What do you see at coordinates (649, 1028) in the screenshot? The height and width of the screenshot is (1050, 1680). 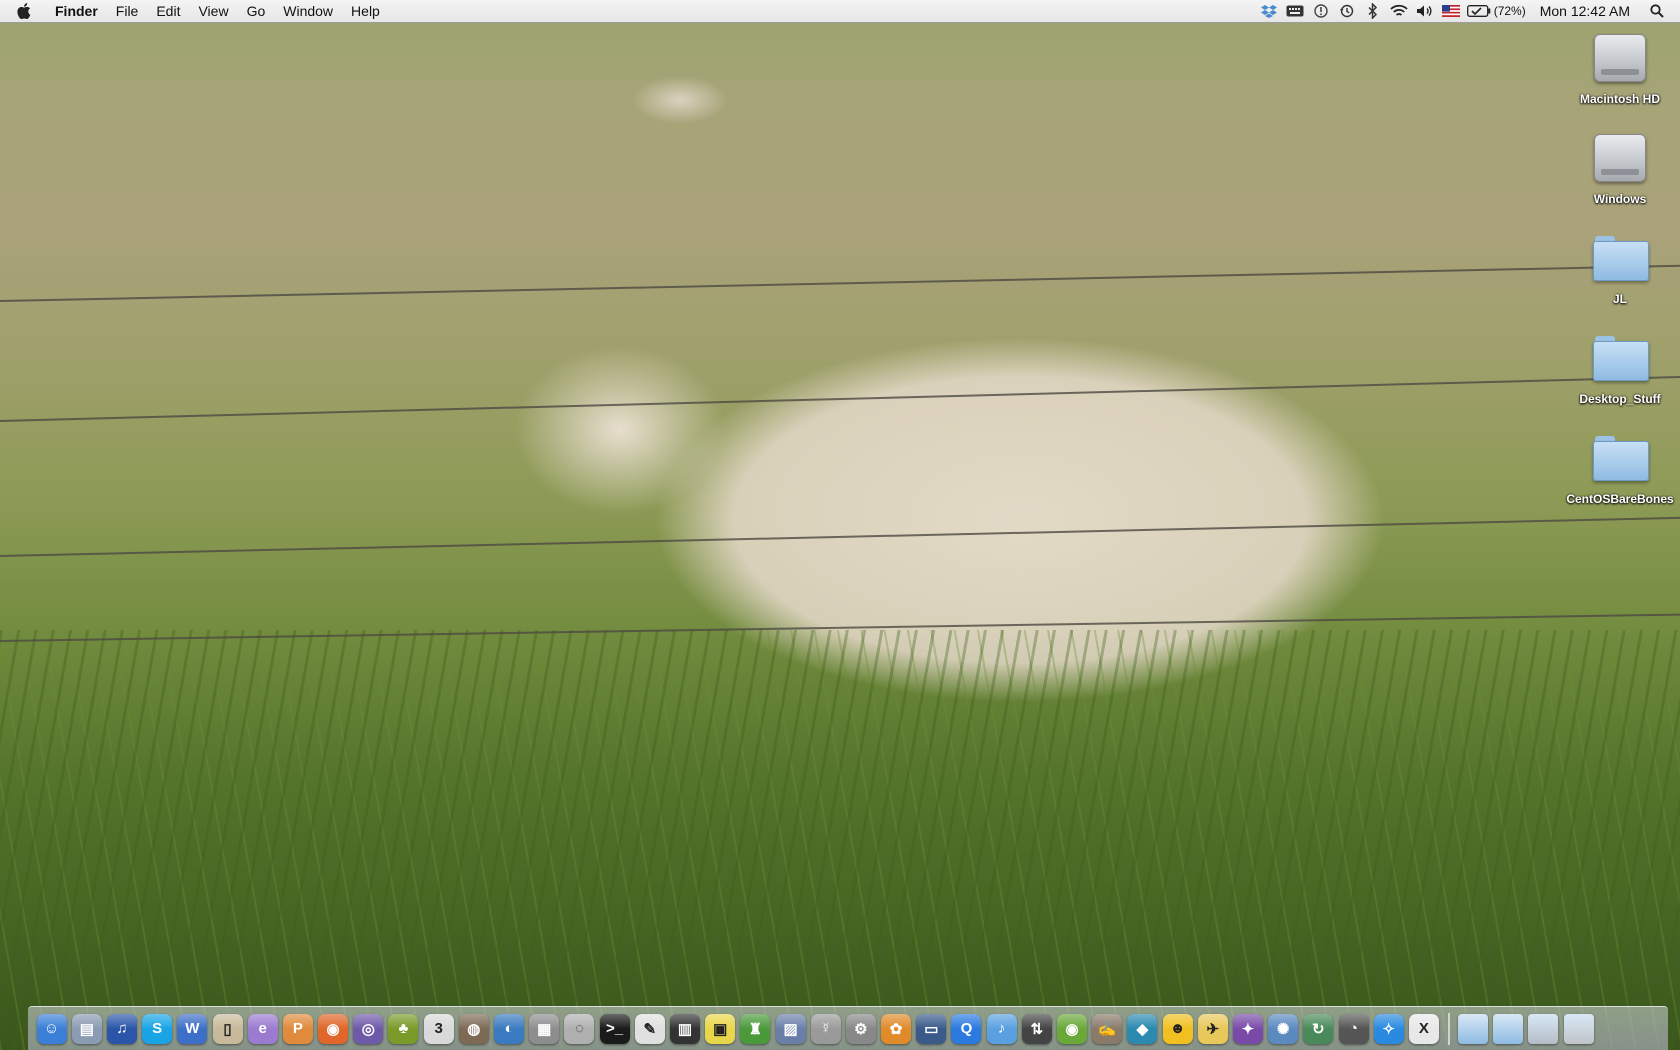 I see `dock-textedit-icon: ✎` at bounding box center [649, 1028].